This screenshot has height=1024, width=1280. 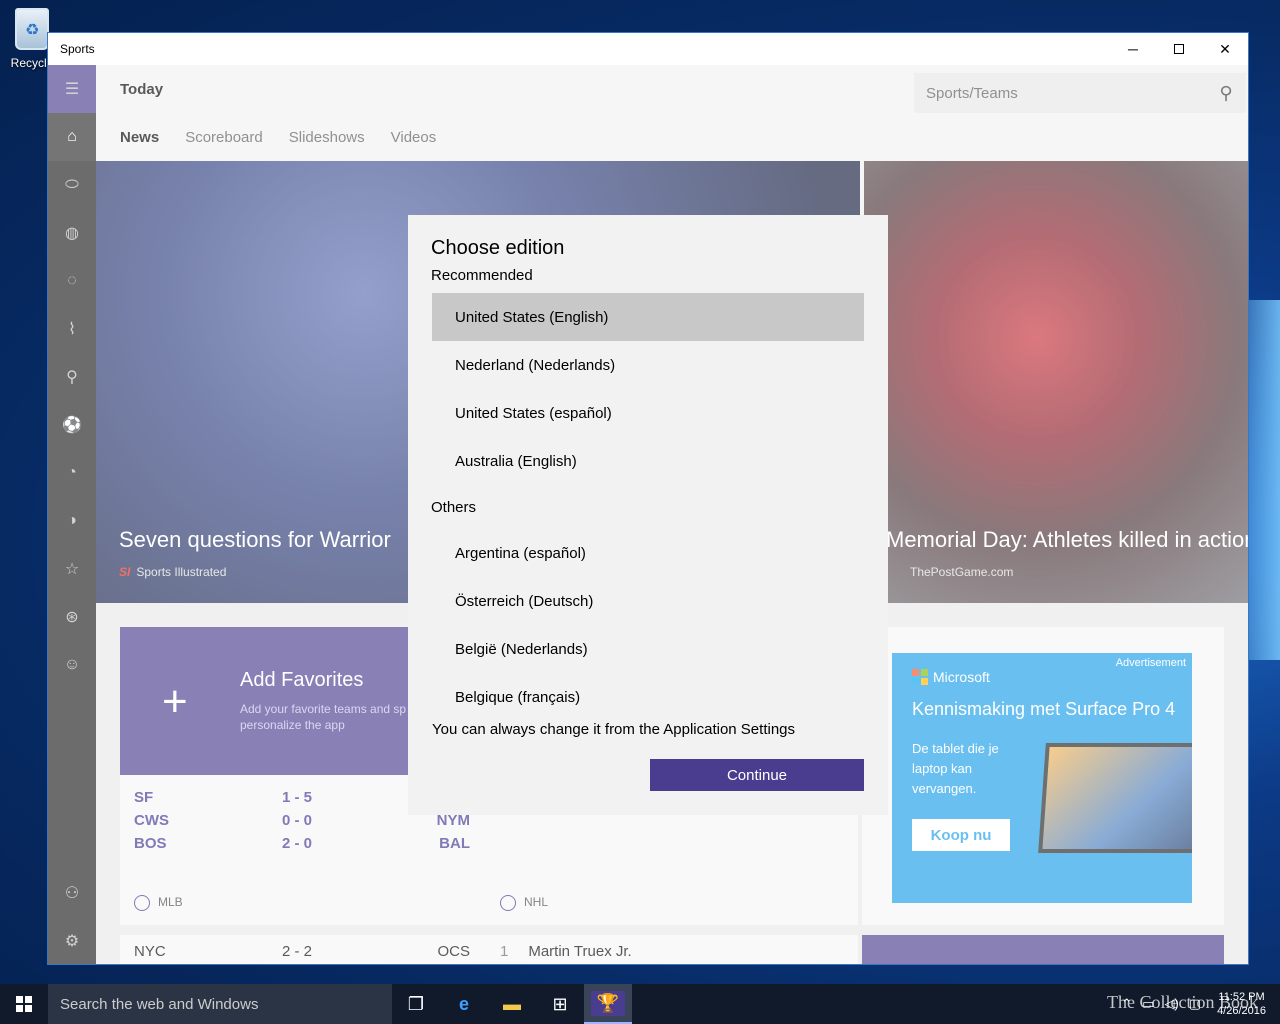 What do you see at coordinates (32, 29) in the screenshot?
I see `recycle-bin-icon` at bounding box center [32, 29].